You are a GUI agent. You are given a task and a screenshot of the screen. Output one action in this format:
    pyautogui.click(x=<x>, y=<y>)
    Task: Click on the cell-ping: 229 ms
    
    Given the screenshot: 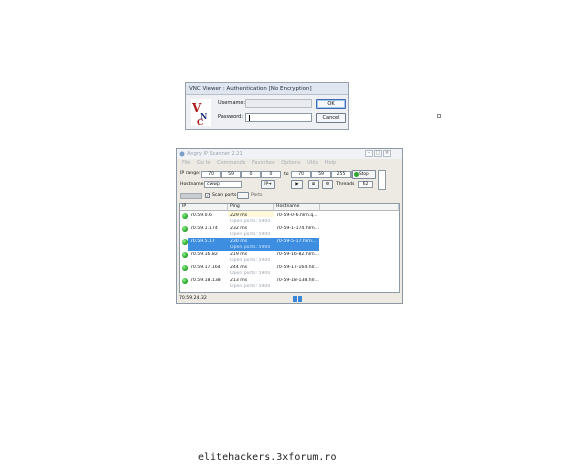 What is the action you would take?
    pyautogui.click(x=239, y=215)
    